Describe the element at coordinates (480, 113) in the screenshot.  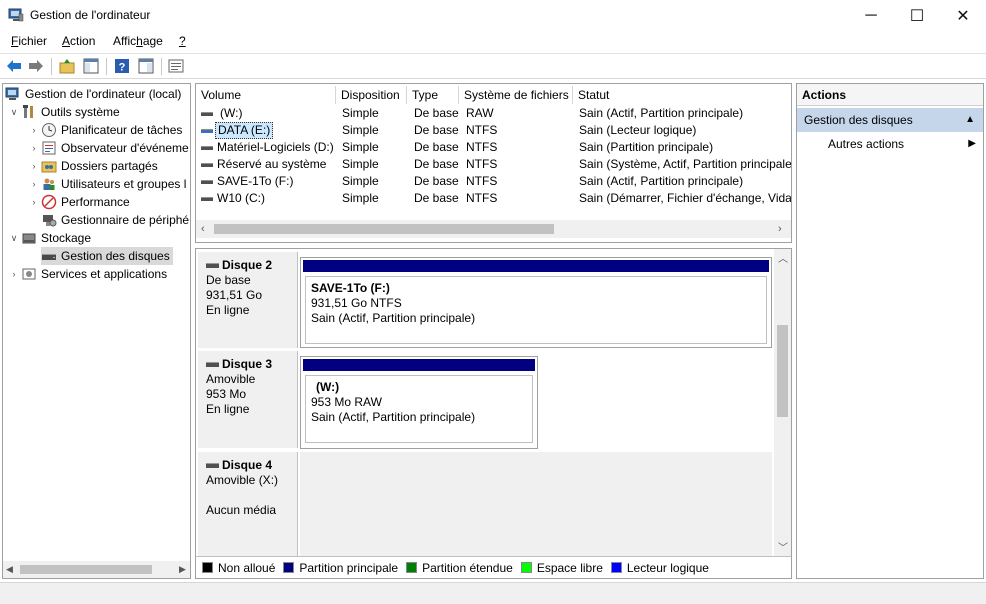
I see `volume-filesystem: RAW` at that location.